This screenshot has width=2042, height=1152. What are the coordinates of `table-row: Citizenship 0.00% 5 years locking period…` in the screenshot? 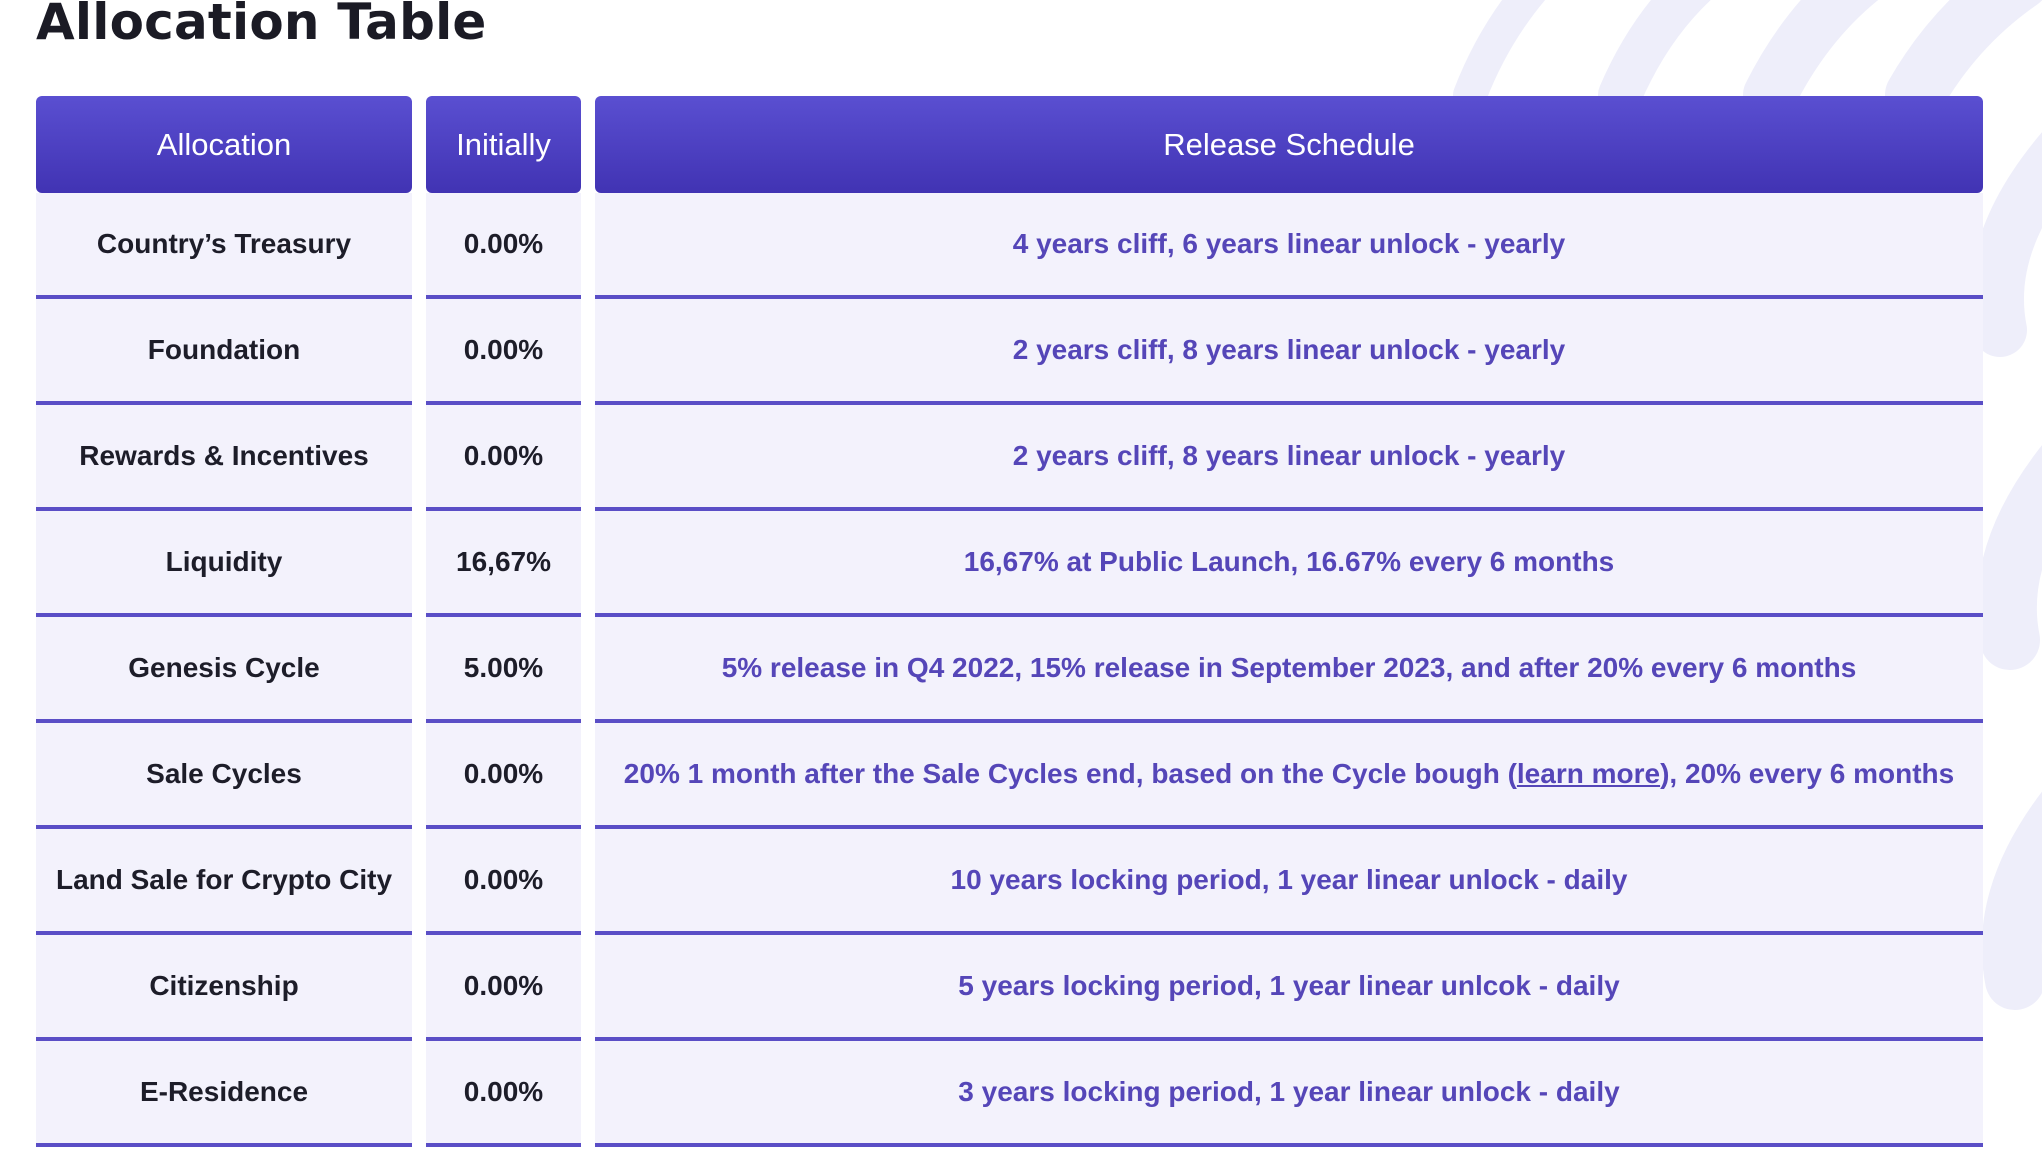 It's located at (1009, 988).